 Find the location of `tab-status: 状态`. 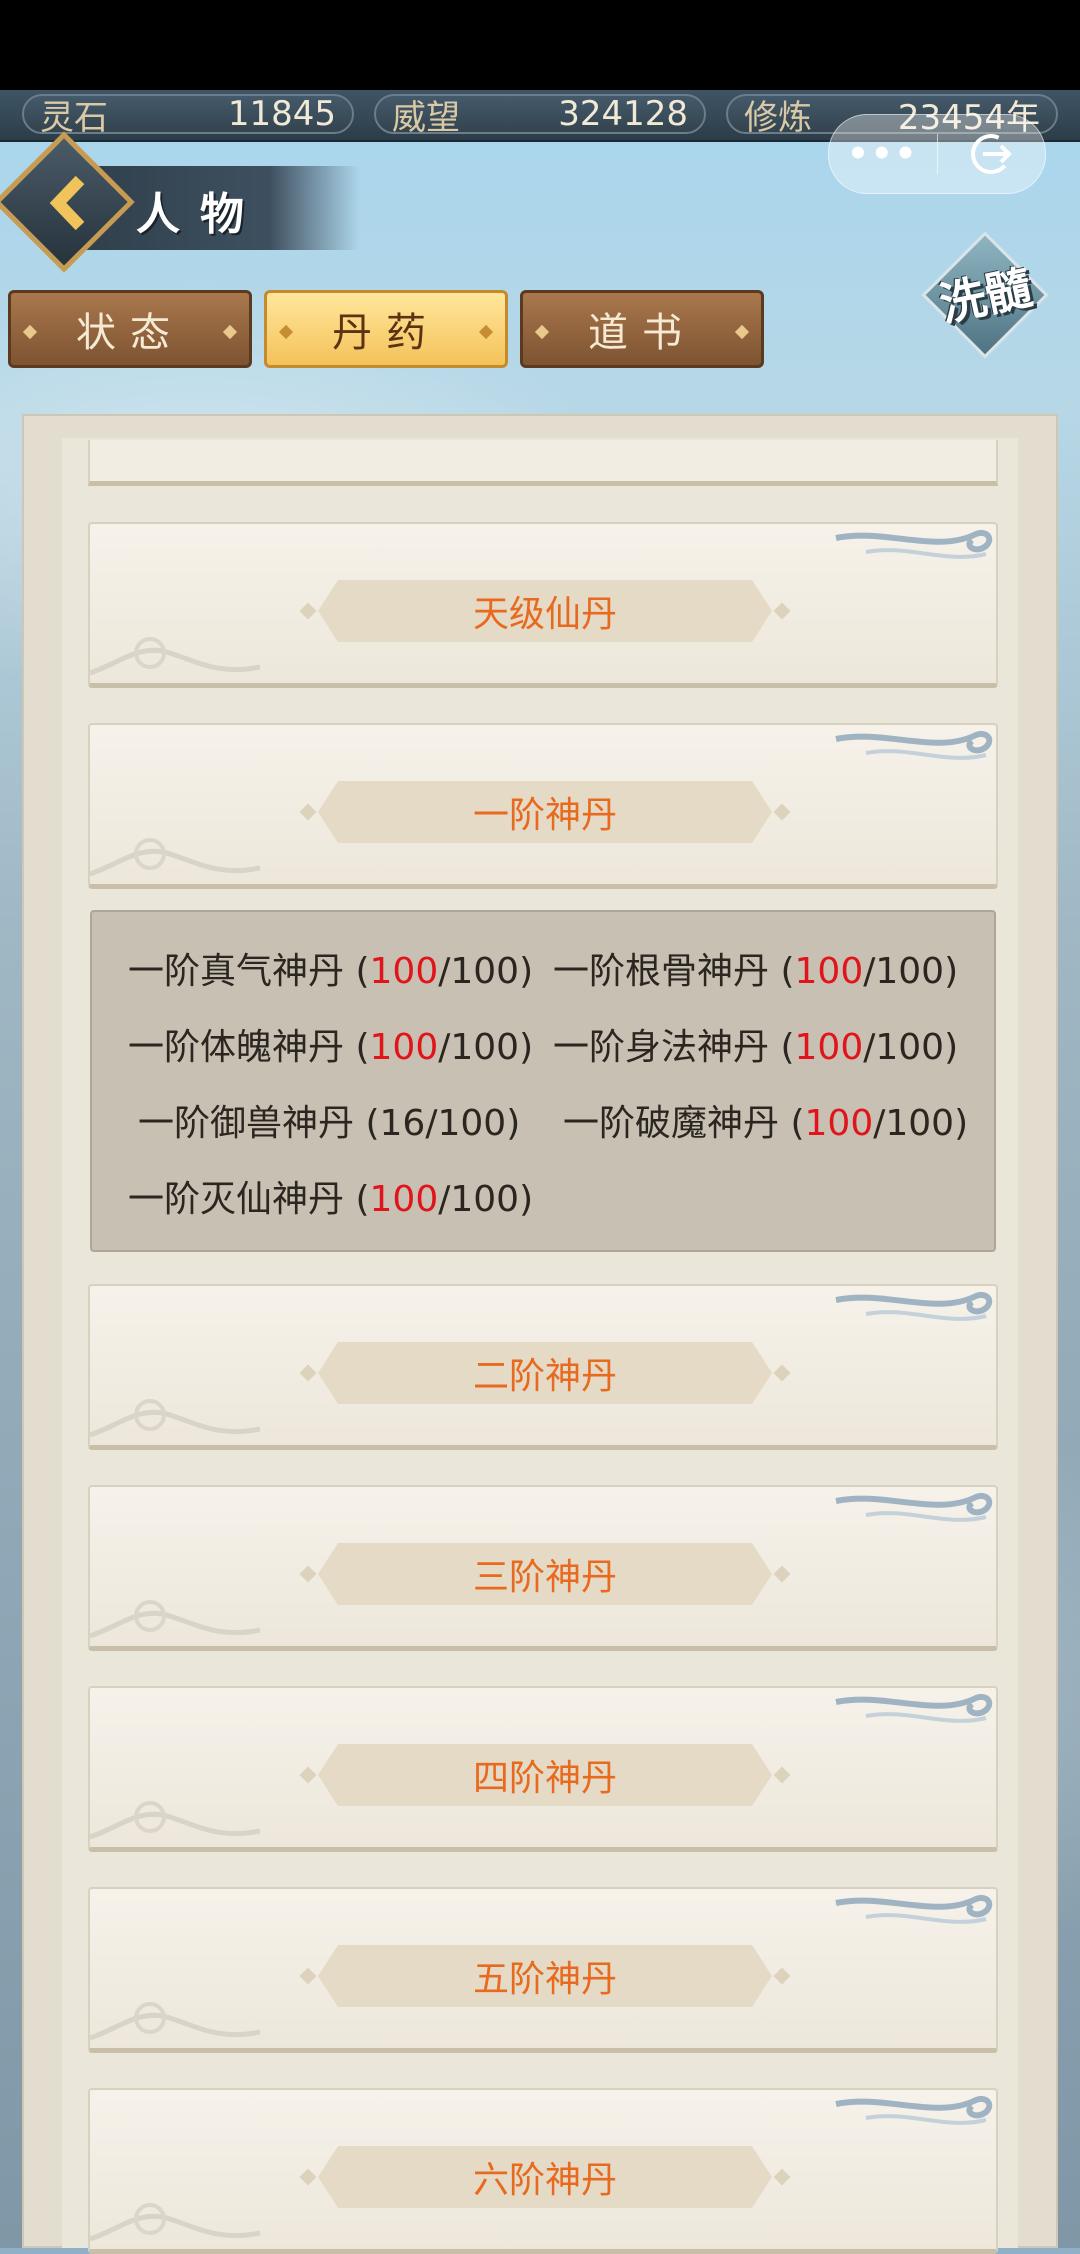

tab-status: 状态 is located at coordinates (130, 329).